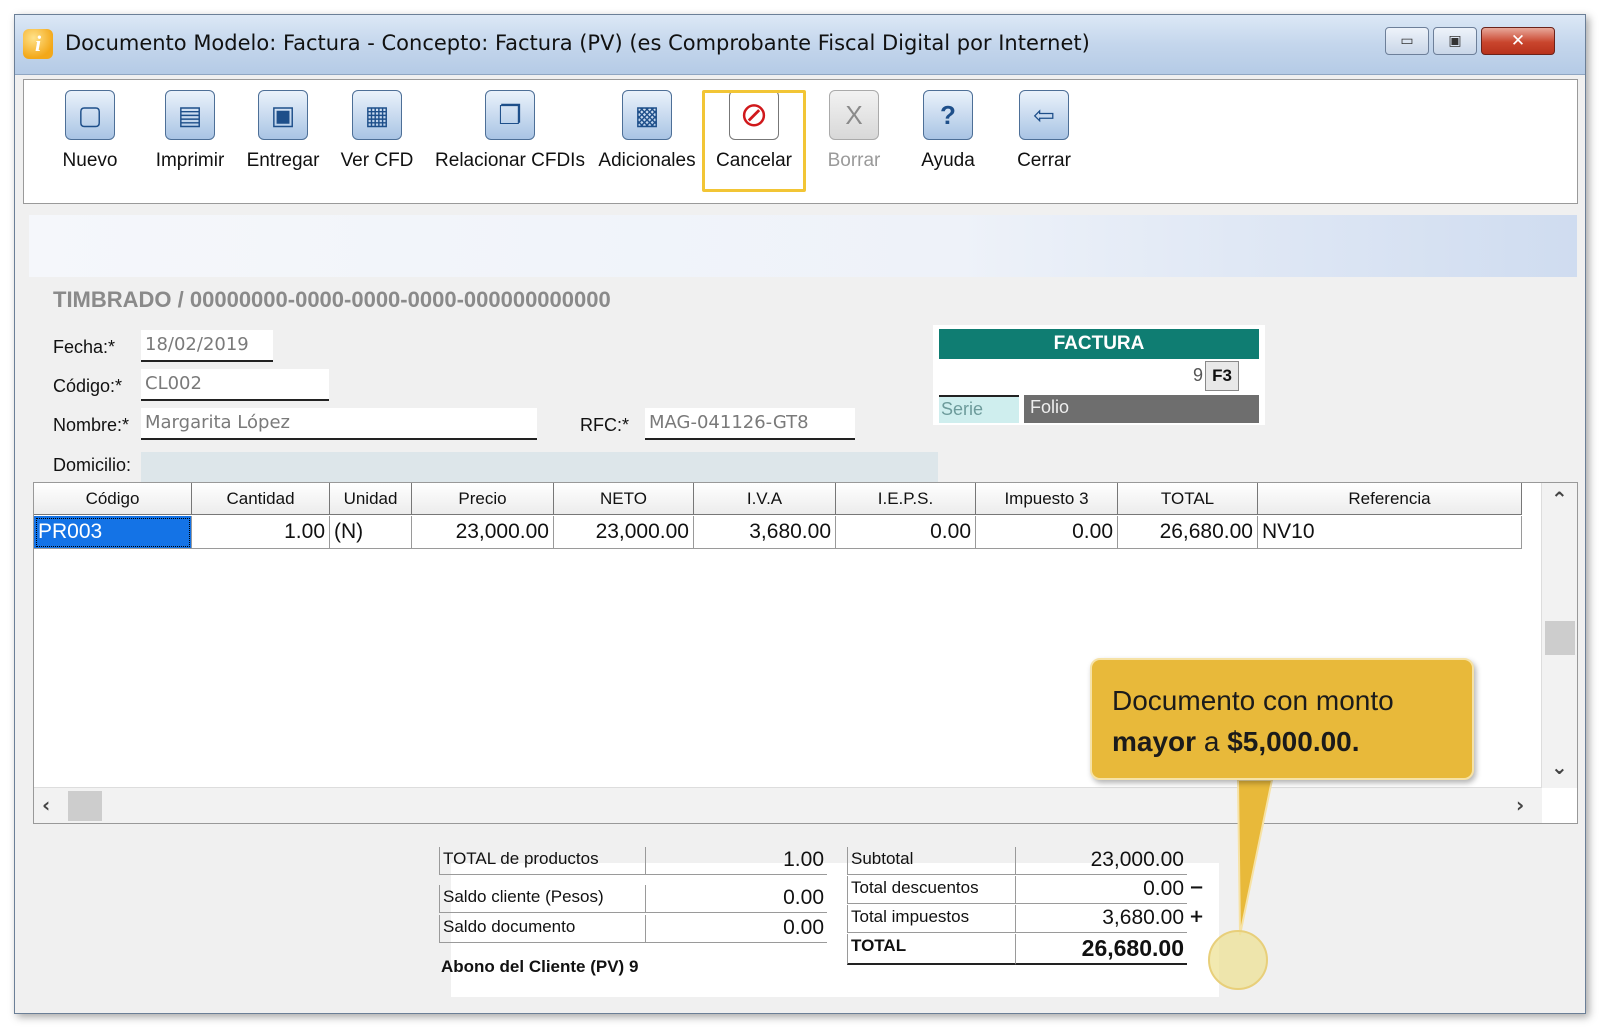 This screenshot has height=1027, width=1613. Describe the element at coordinates (1188, 532) in the screenshot. I see `cell-total: 26,680.00` at that location.